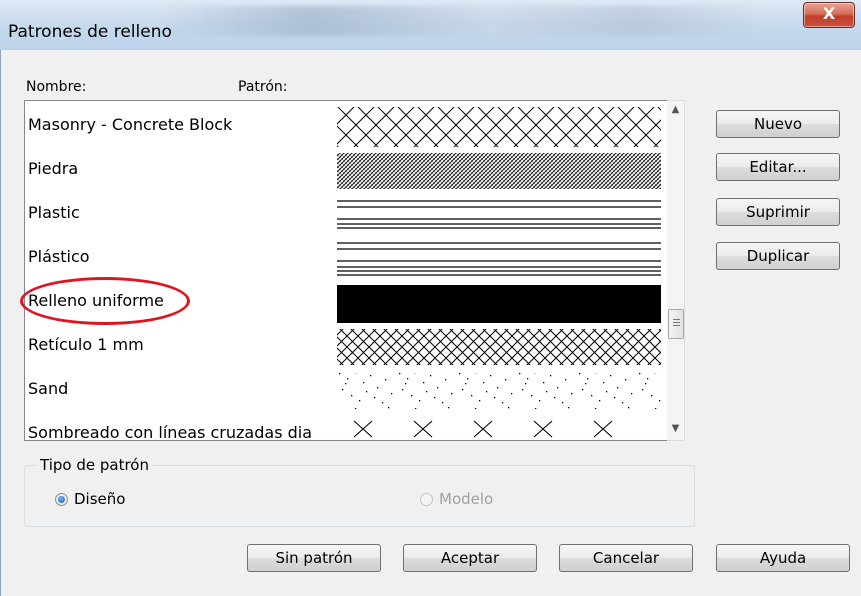 The image size is (861, 596). I want to click on model-radio, so click(426, 499).